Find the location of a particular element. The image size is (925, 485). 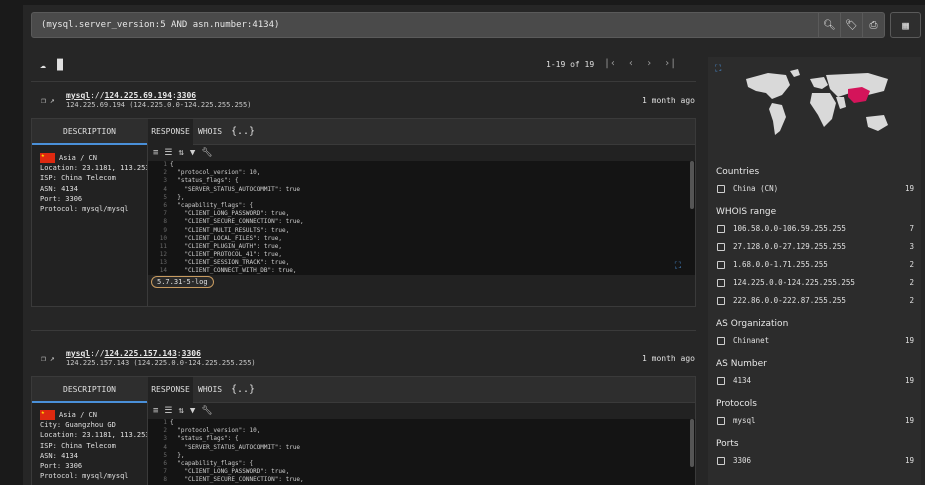

facet-label: mysql is located at coordinates (744, 420).